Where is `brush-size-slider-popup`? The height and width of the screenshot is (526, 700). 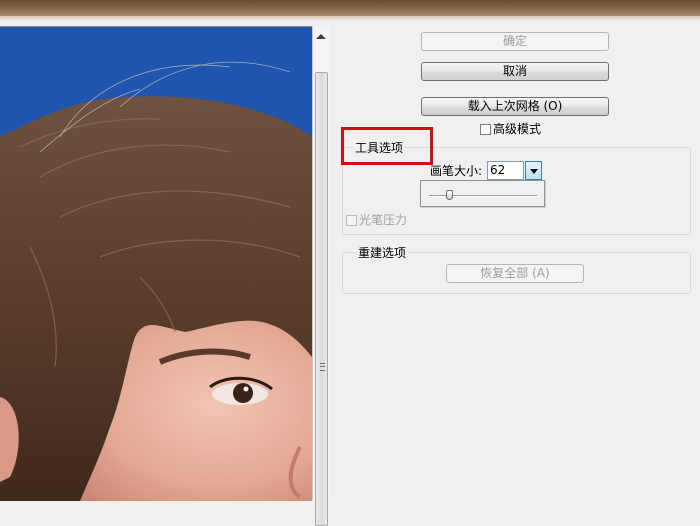
brush-size-slider-popup is located at coordinates (482, 193).